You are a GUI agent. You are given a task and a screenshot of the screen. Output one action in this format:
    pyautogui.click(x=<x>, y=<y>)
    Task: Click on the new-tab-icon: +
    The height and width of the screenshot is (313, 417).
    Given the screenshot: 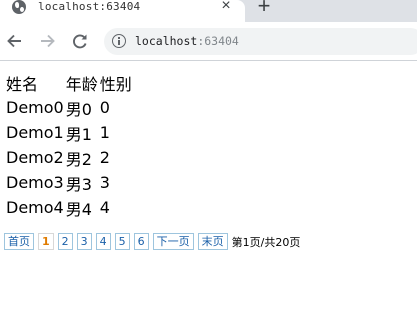 What is the action you would take?
    pyautogui.click(x=264, y=8)
    